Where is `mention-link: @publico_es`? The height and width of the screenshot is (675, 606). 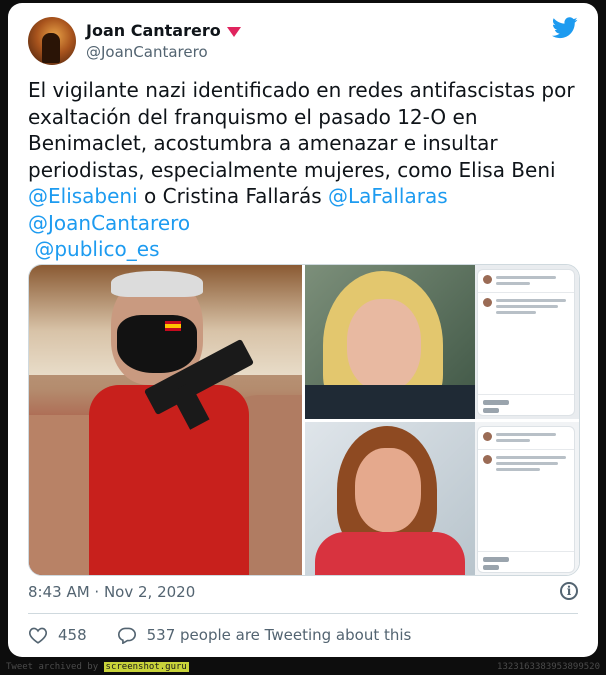 mention-link: @publico_es is located at coordinates (96, 249).